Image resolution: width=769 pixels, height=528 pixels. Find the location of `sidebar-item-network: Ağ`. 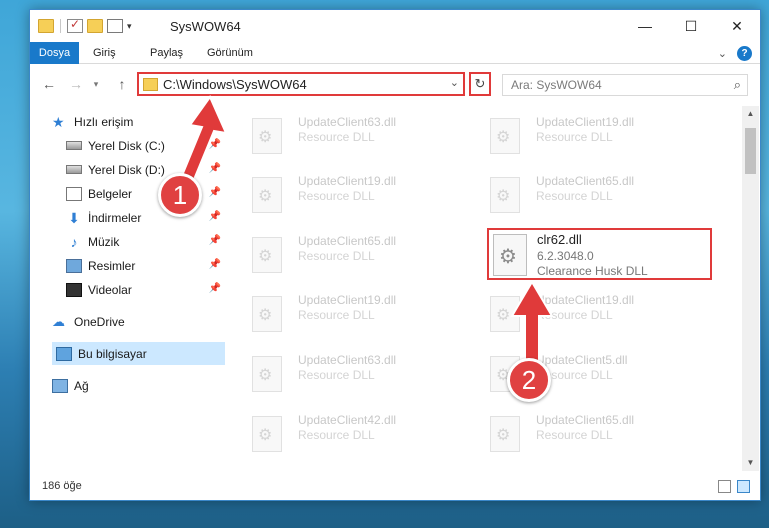

sidebar-item-network: Ağ is located at coordinates (127, 385).